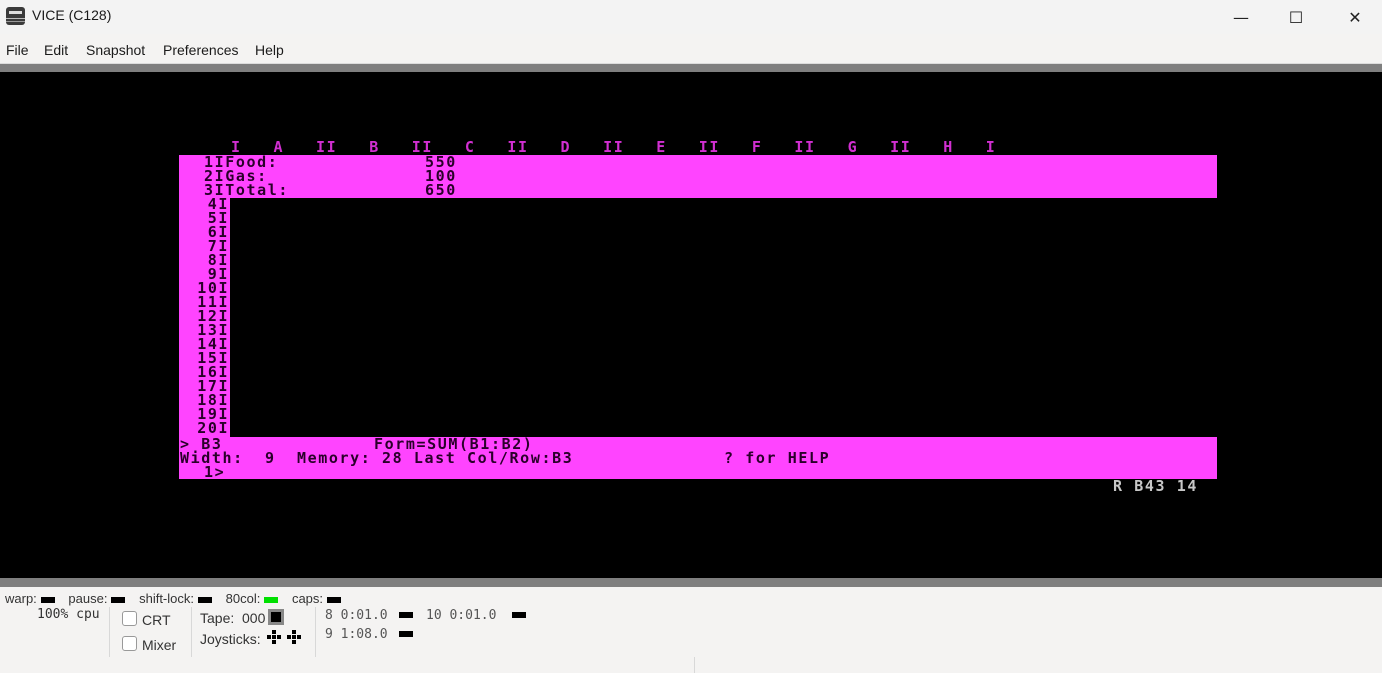 The width and height of the screenshot is (1382, 673). What do you see at coordinates (15, 16) in the screenshot?
I see `vice-app-icon` at bounding box center [15, 16].